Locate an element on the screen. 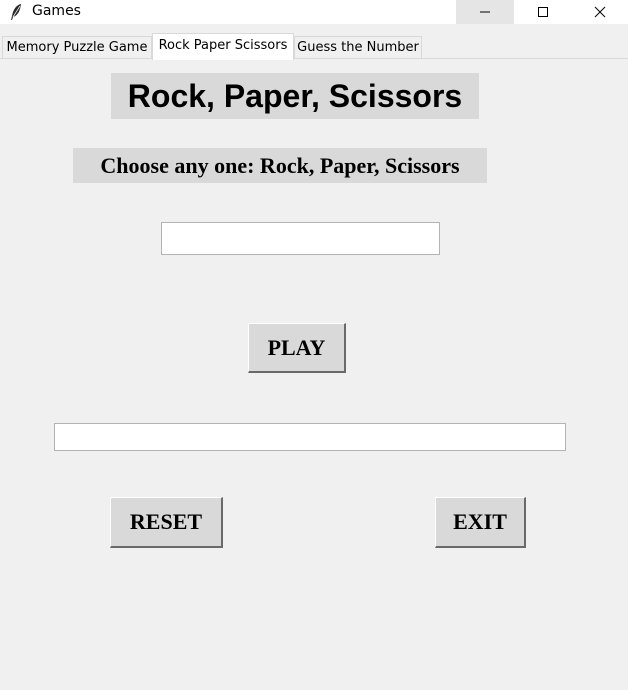 The height and width of the screenshot is (690, 628). minimize-icon is located at coordinates (485, 12).